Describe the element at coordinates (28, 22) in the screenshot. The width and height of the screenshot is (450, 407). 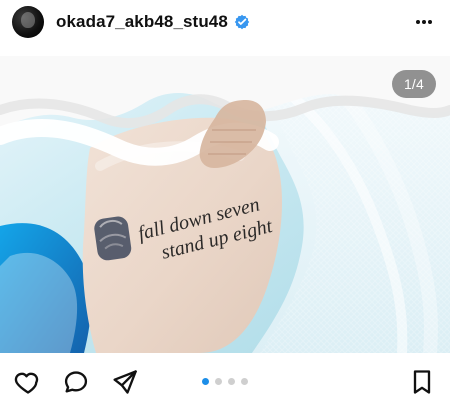
I see `avatar` at that location.